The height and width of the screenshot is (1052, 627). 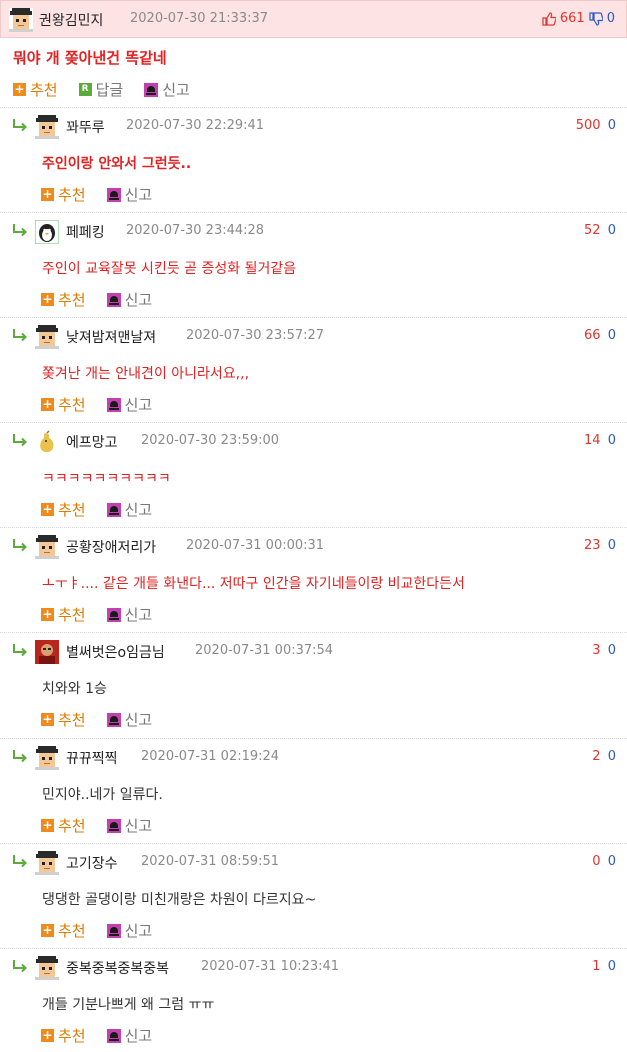 I want to click on reply-date: 2020-07-30 23:44:28, so click(x=195, y=230).